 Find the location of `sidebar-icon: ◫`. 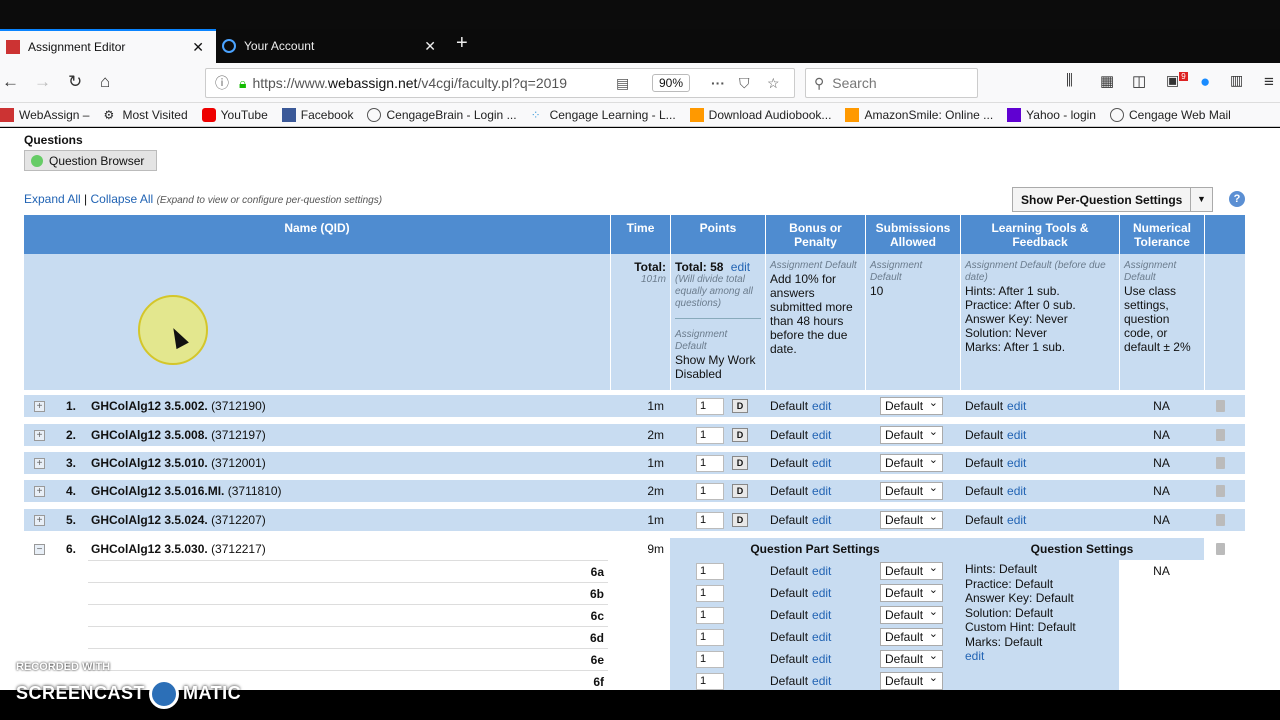

sidebar-icon: ◫ is located at coordinates (1139, 81).